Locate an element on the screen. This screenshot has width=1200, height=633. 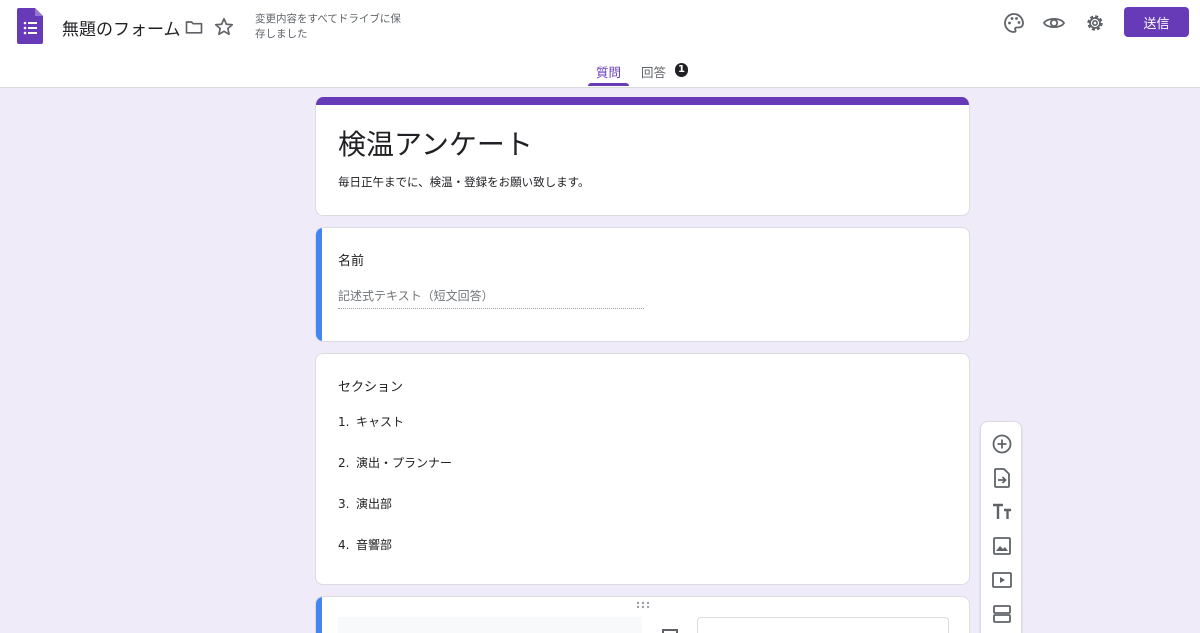
form-title: 検温アンケート is located at coordinates (435, 143).